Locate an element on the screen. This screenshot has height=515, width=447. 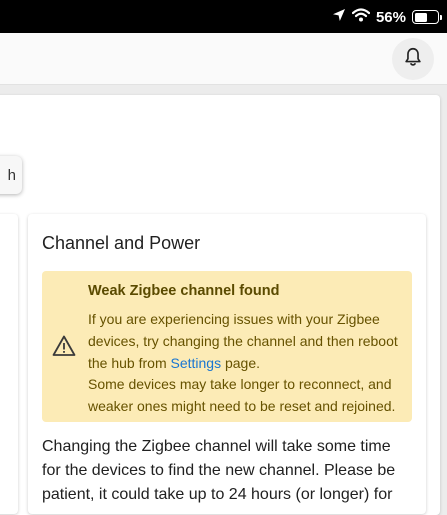
battery-tip is located at coordinates (441, 17).